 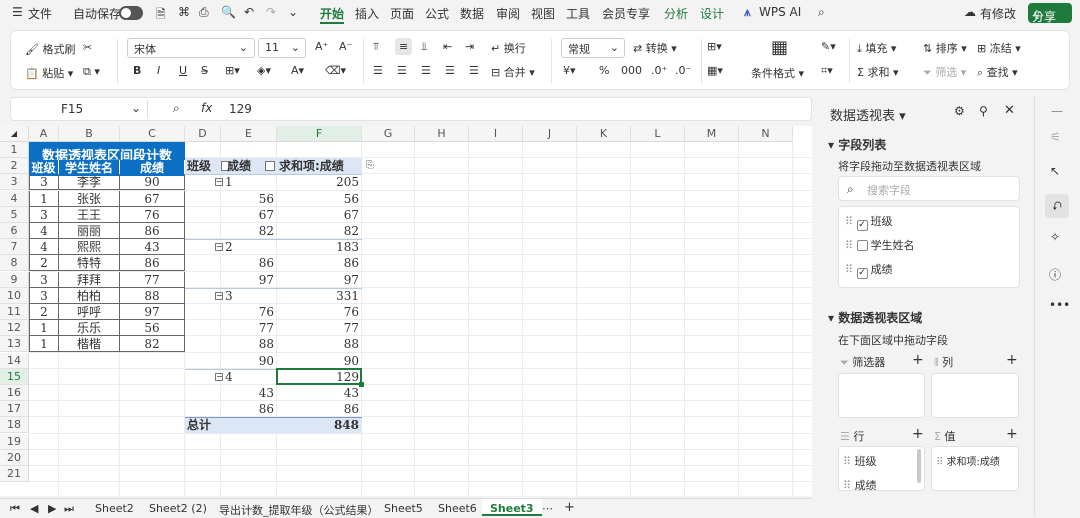 What do you see at coordinates (403, 508) in the screenshot?
I see `sheet-tab: Sheet5` at bounding box center [403, 508].